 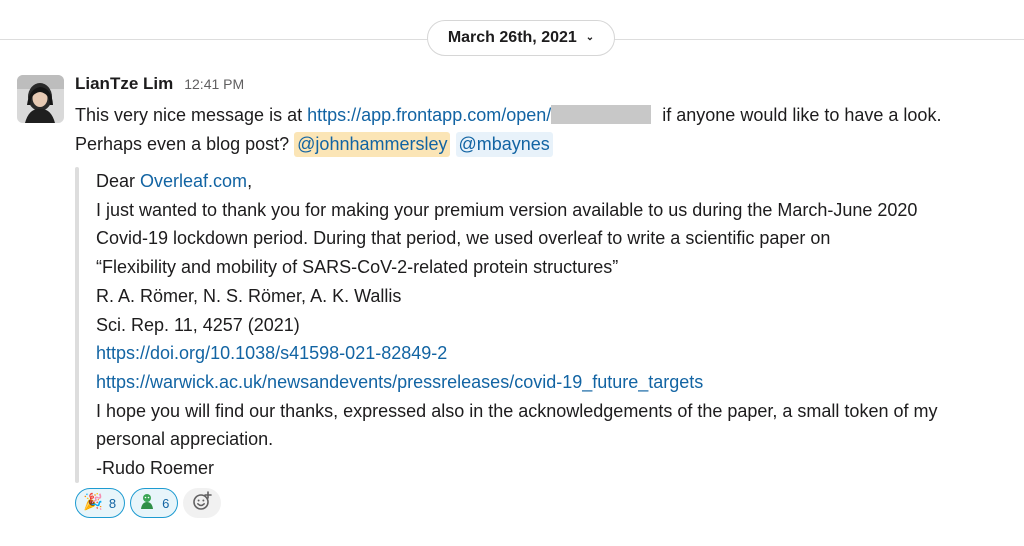 I want to click on add-reaction-button, so click(x=202, y=503).